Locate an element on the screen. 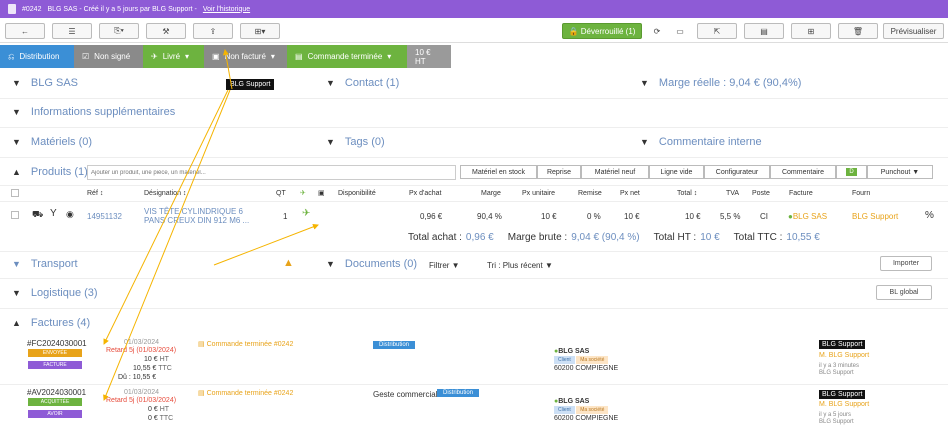 This screenshot has height=429, width=948. section-title: Marge réelle : 9,04 € (90,4%) is located at coordinates (730, 83).